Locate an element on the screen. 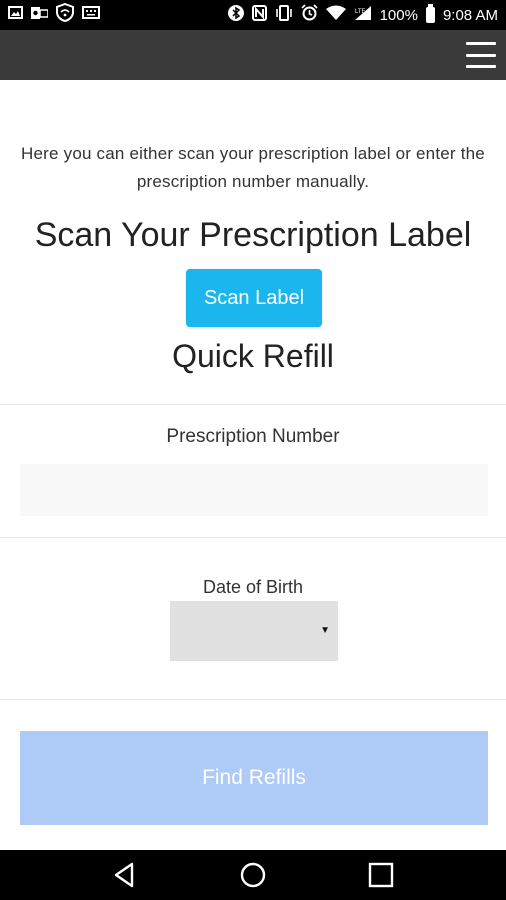  status-bar: LTE 100% 9:08 AM is located at coordinates (253, 15).